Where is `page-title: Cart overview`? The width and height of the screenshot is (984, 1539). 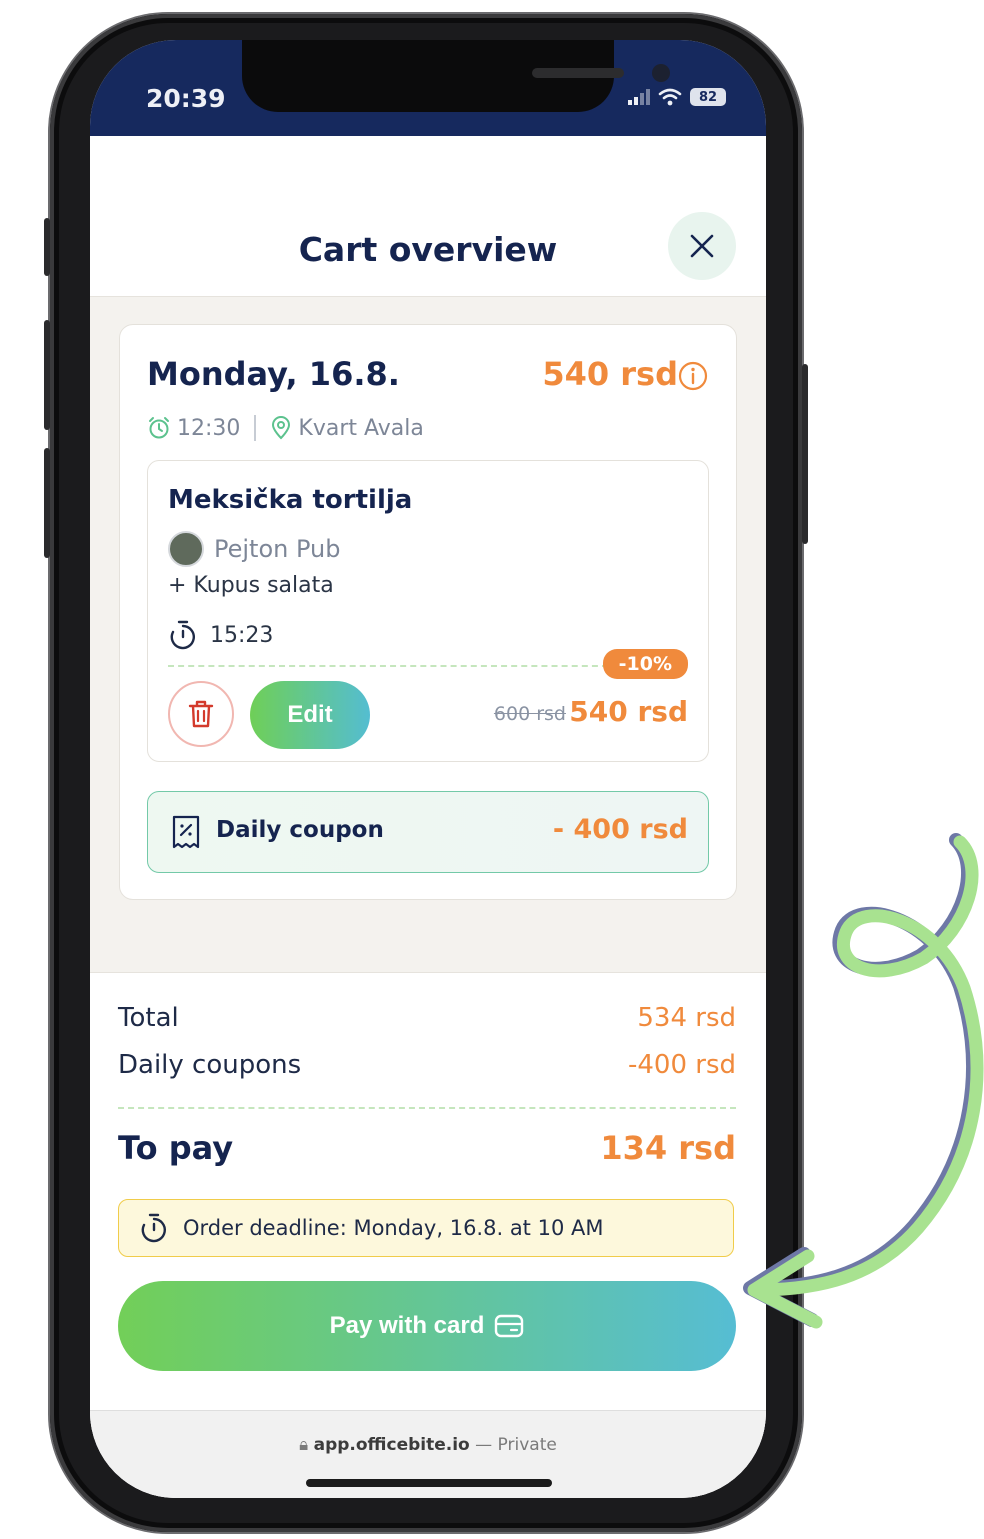 page-title: Cart overview is located at coordinates (428, 249).